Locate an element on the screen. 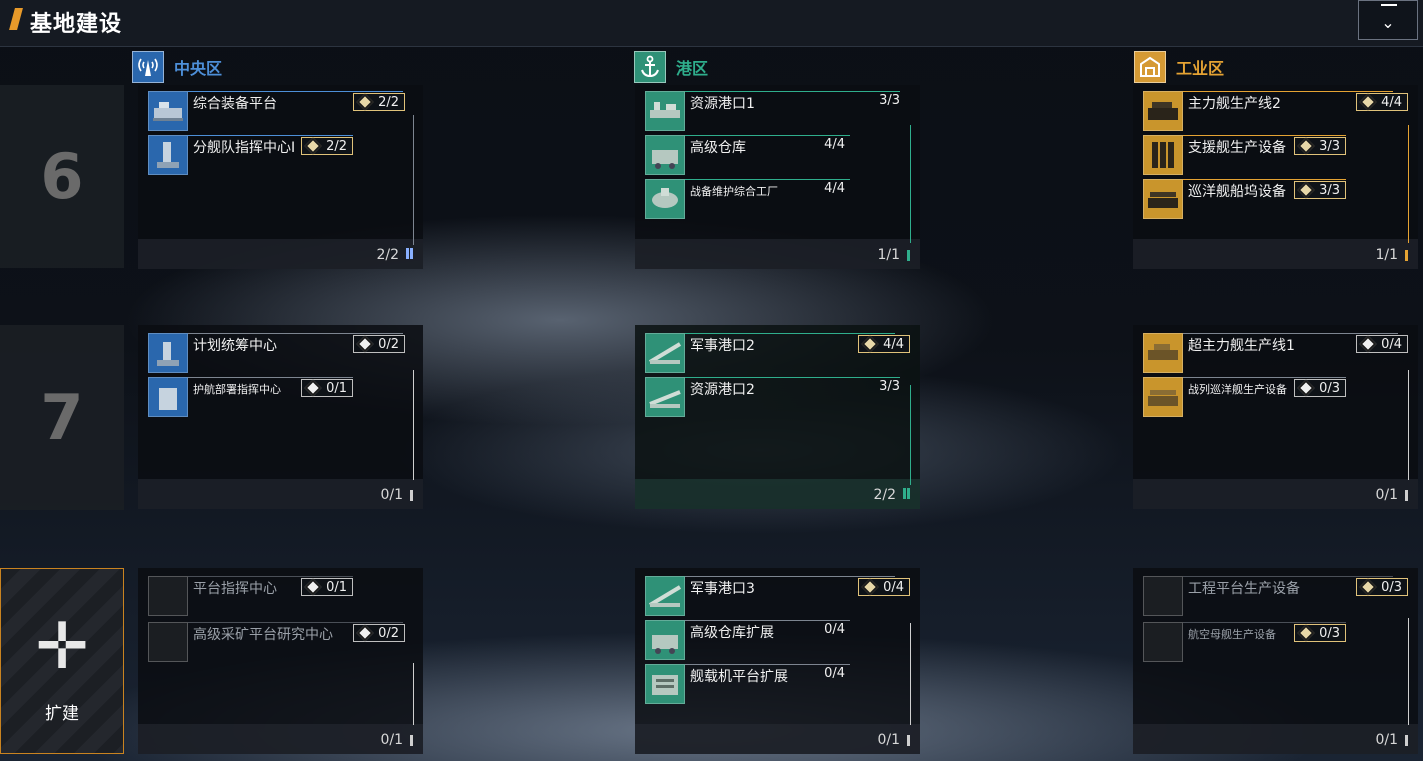  building-item: 工程平台生产设备 0/3 is located at coordinates (1275, 596).